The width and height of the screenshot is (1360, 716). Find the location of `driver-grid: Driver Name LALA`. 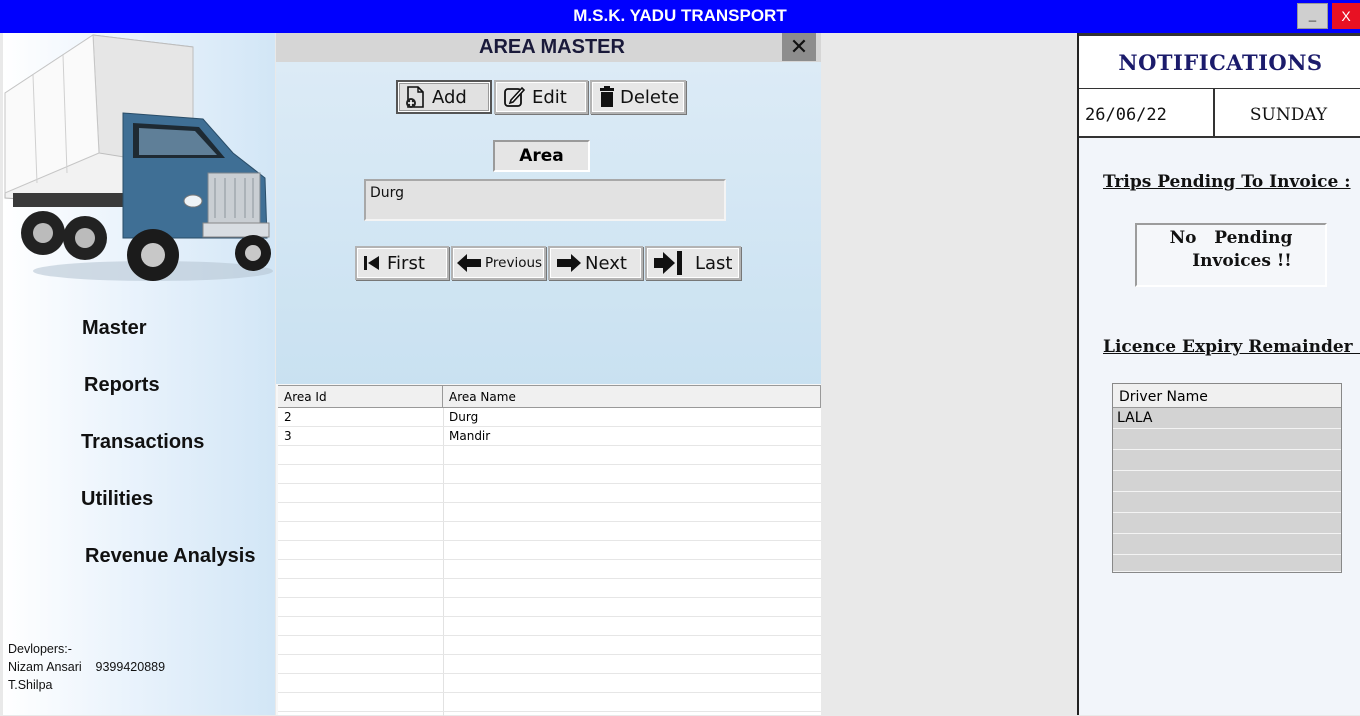

driver-grid: Driver Name LALA is located at coordinates (1227, 478).